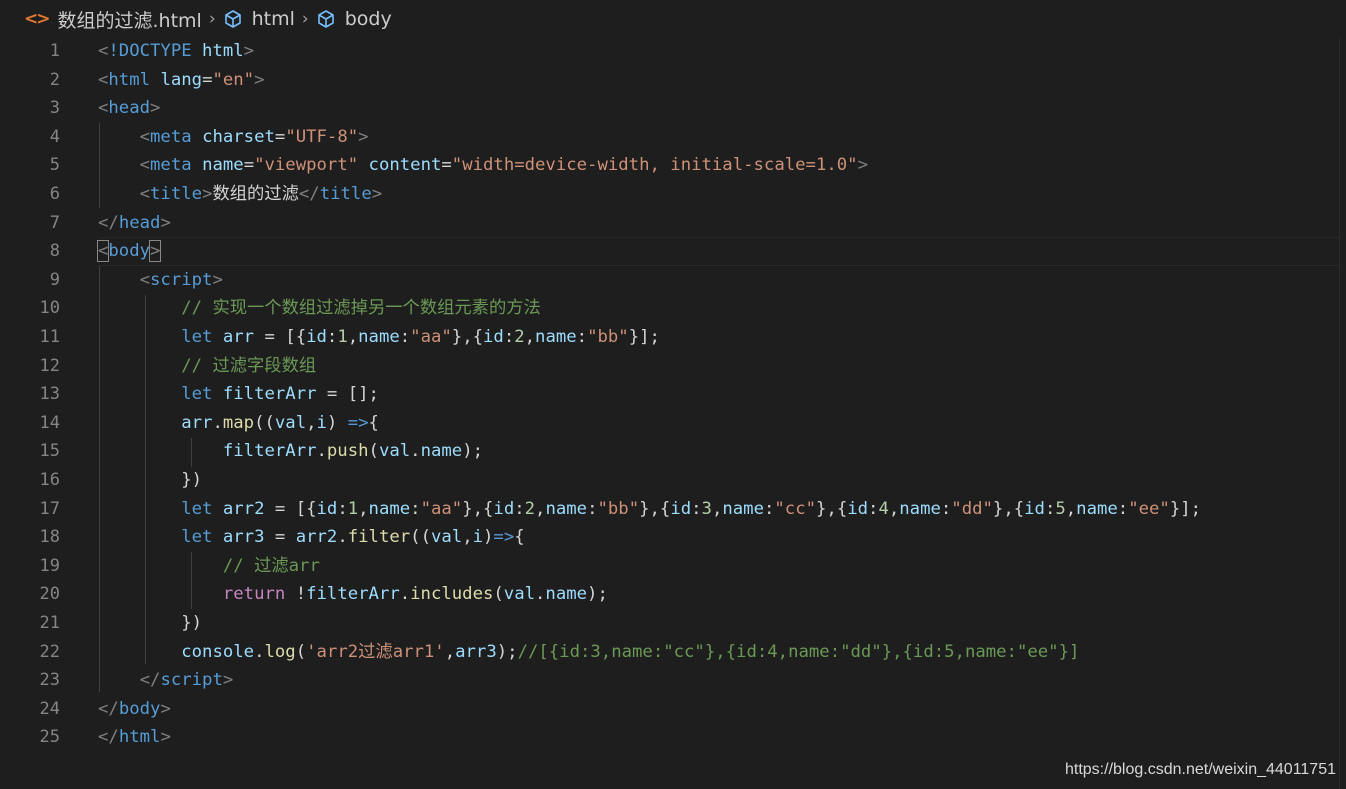 This screenshot has height=789, width=1346. What do you see at coordinates (673, 108) in the screenshot?
I see `code-line: 3 <head>` at bounding box center [673, 108].